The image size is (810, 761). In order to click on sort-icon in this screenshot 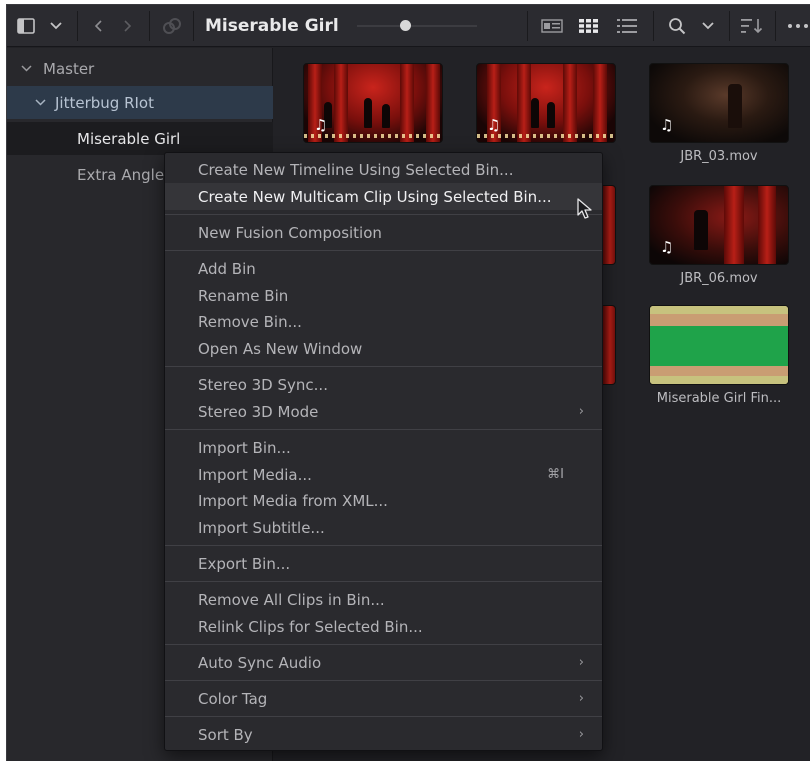, I will do `click(752, 26)`.